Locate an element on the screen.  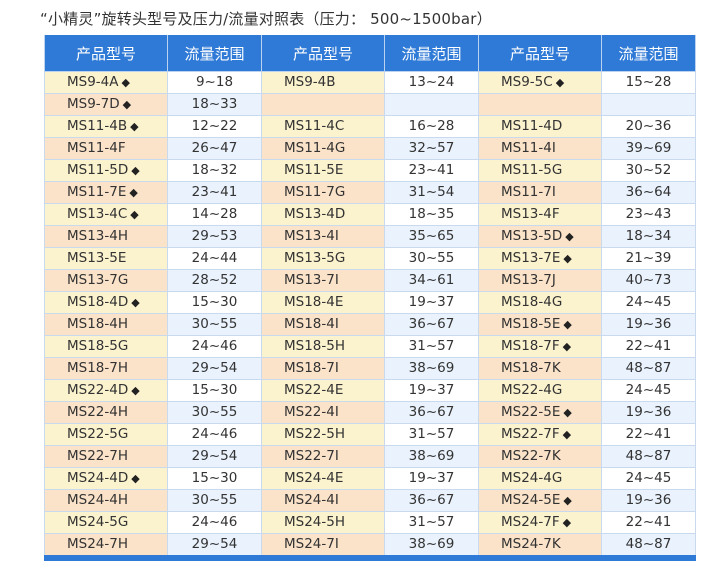
flow-cell: 18~33 is located at coordinates (214, 104).